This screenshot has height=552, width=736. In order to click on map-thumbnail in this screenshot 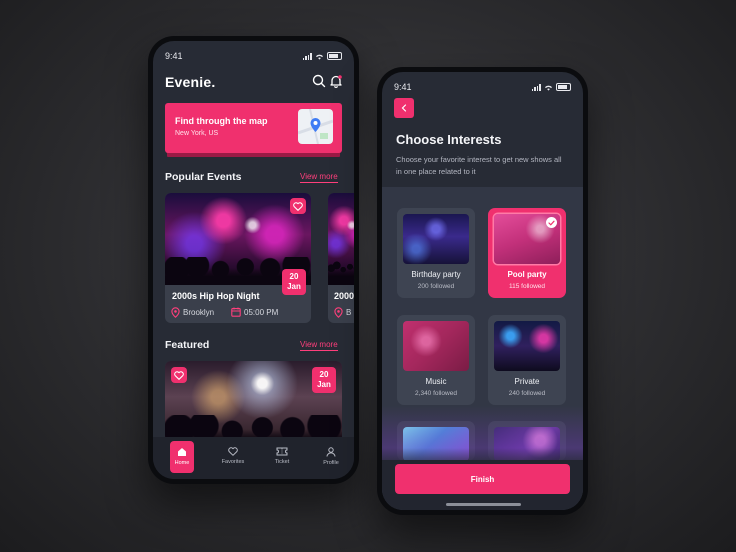, I will do `click(315, 126)`.